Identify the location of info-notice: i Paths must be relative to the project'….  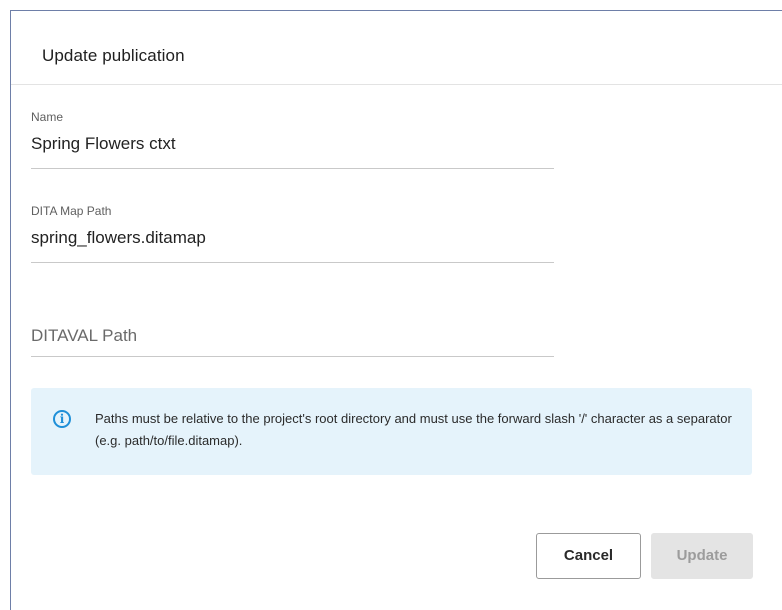
(391, 431).